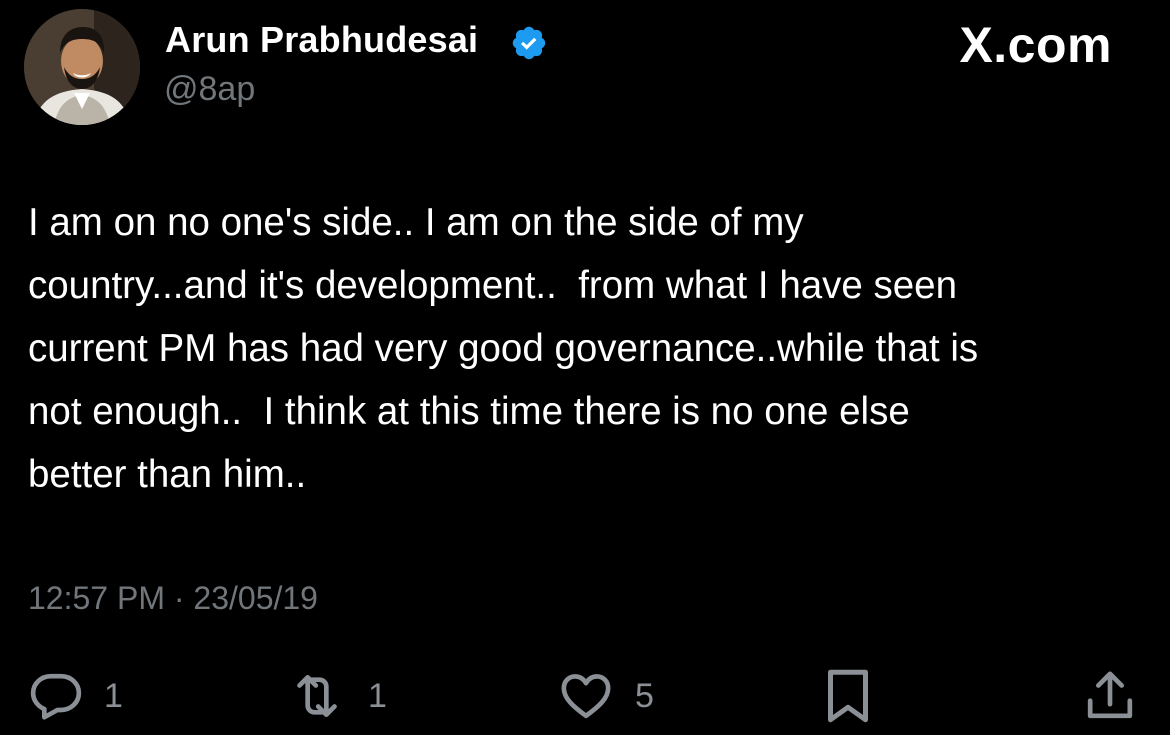  I want to click on bookmark-button, so click(848, 696).